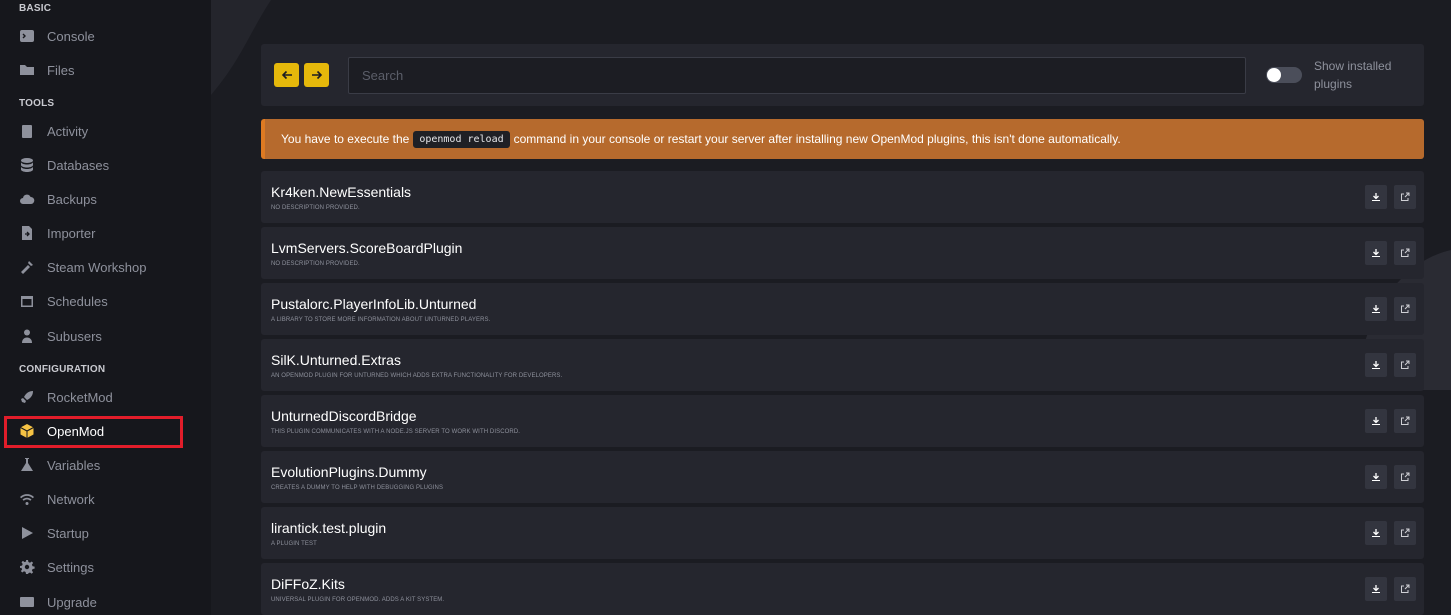 Image resolution: width=1451 pixels, height=615 pixels. Describe the element at coordinates (105, 567) in the screenshot. I see `sidebar-item-settings: Settings` at that location.